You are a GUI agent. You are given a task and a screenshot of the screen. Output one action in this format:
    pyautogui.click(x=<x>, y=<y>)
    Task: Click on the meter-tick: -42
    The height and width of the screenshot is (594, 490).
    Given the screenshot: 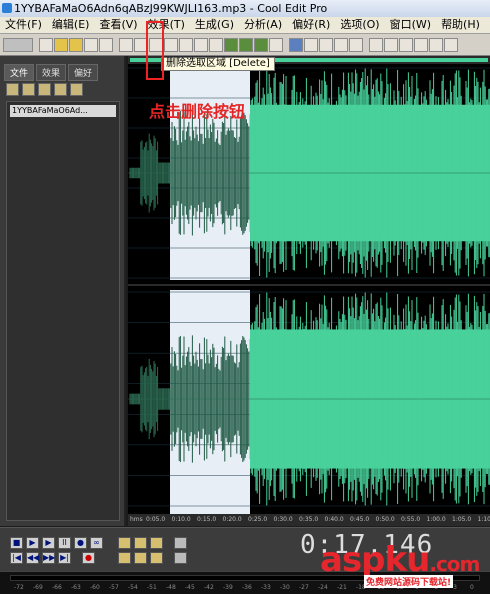 What is the action you would take?
    pyautogui.click(x=209, y=587)
    